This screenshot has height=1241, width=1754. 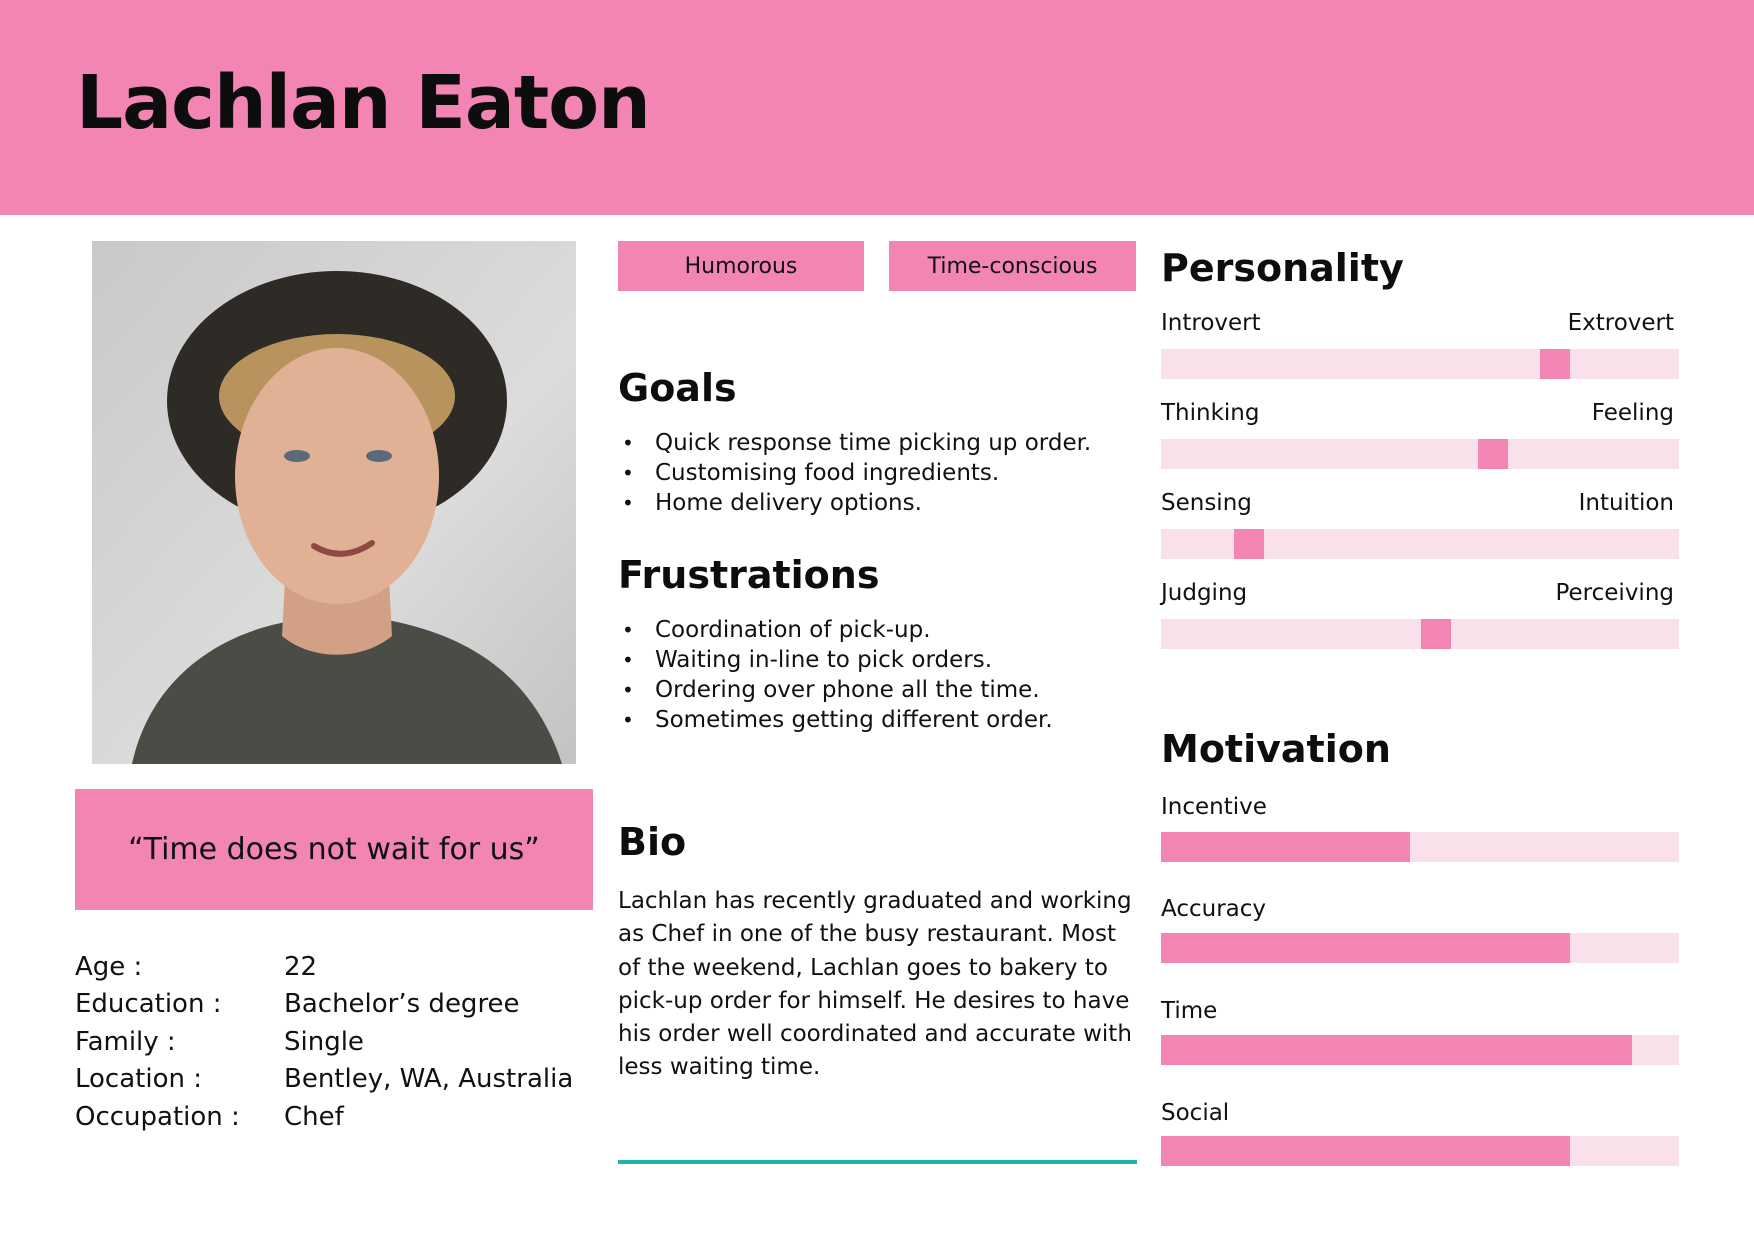 What do you see at coordinates (877, 1162) in the screenshot?
I see `bio-divider` at bounding box center [877, 1162].